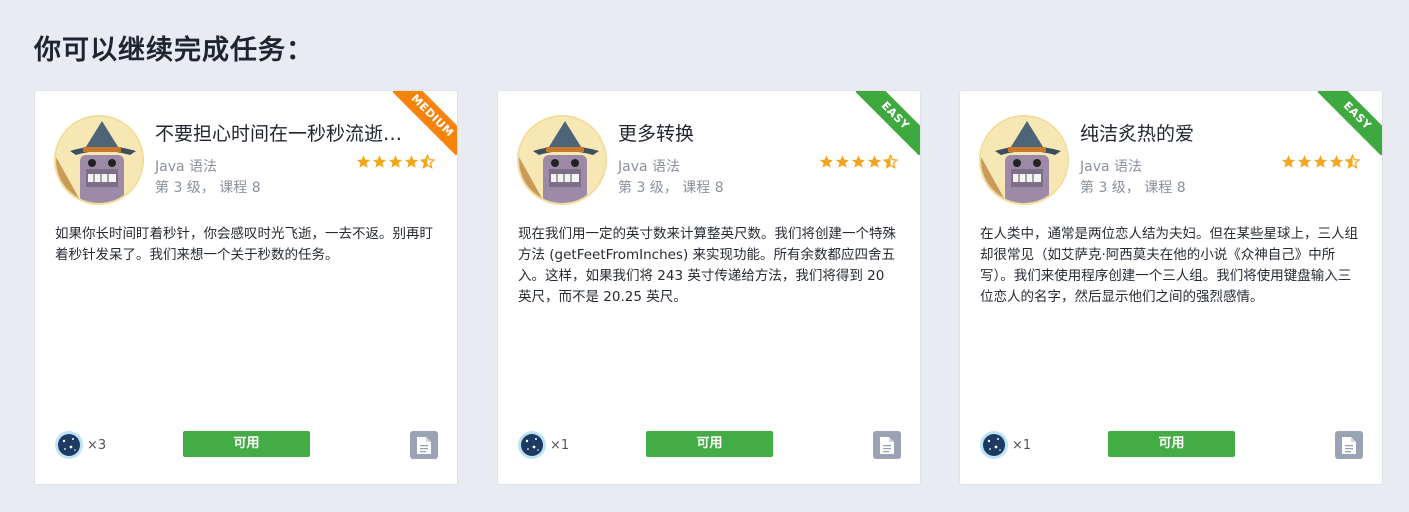 This screenshot has width=1409, height=512. What do you see at coordinates (174, 50) in the screenshot?
I see `page-title: 你可以继续完成任务：` at bounding box center [174, 50].